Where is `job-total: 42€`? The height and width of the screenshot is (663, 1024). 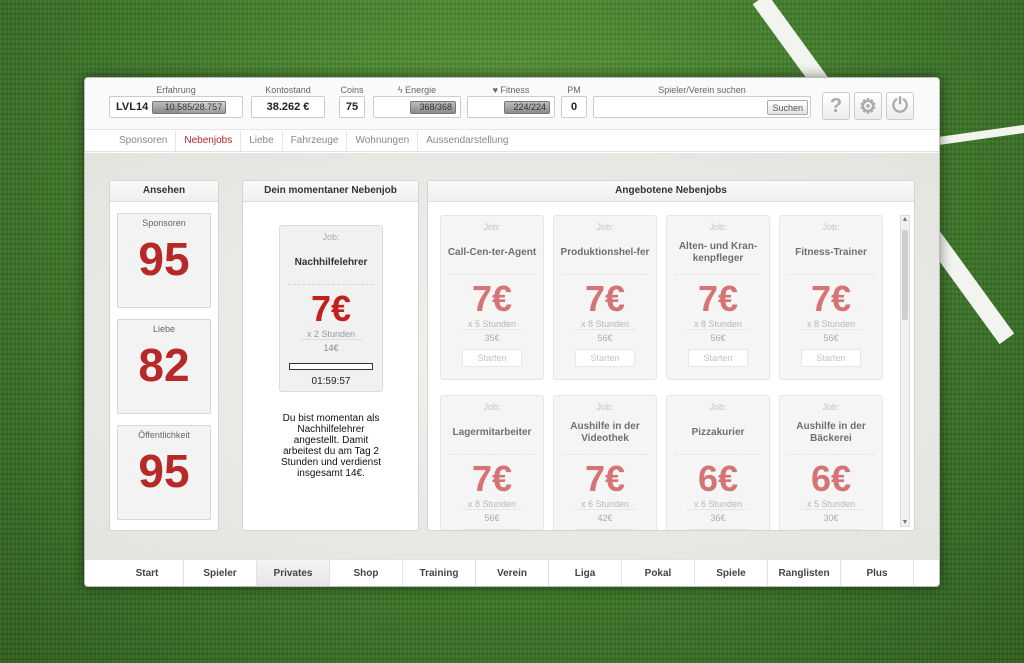
job-total: 42€ is located at coordinates (605, 518).